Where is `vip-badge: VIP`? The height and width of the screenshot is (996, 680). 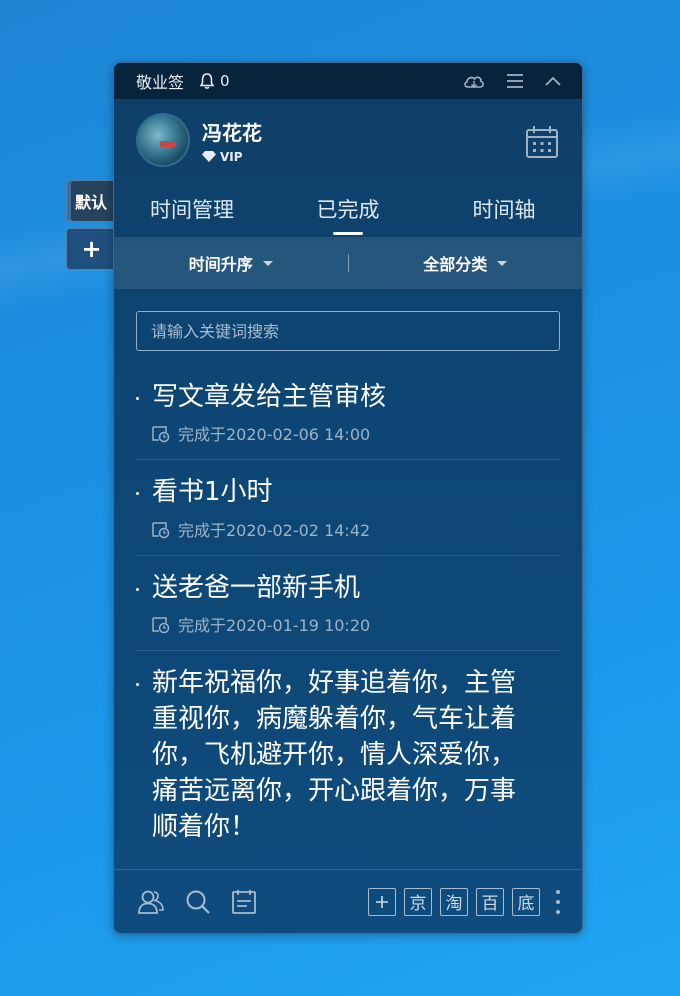
vip-badge: VIP is located at coordinates (232, 157).